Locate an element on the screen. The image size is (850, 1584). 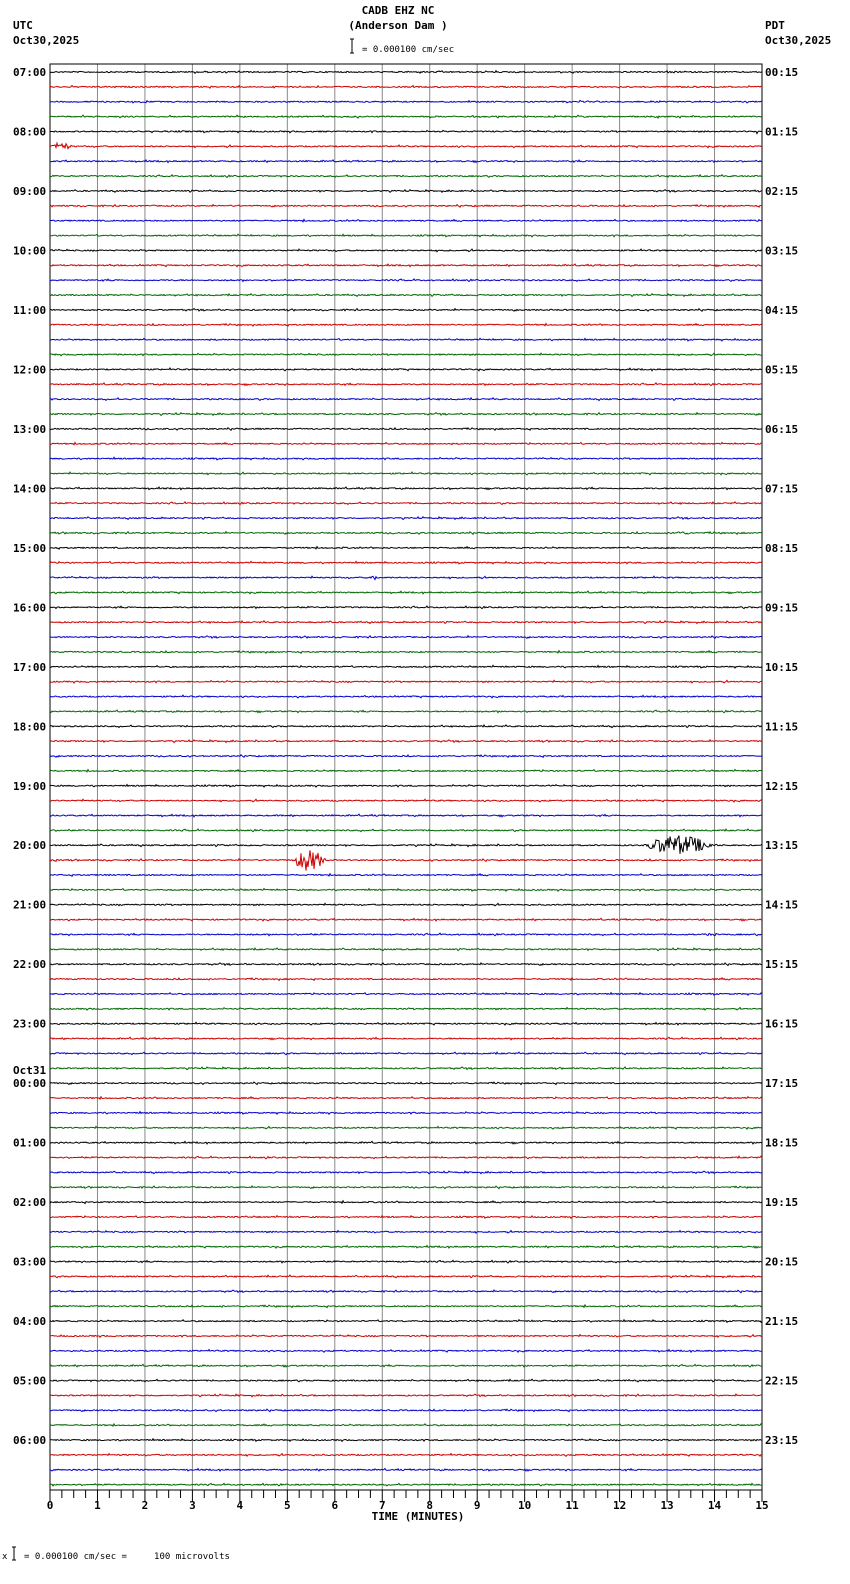
x-tick-label: 5 is located at coordinates (287, 1505).